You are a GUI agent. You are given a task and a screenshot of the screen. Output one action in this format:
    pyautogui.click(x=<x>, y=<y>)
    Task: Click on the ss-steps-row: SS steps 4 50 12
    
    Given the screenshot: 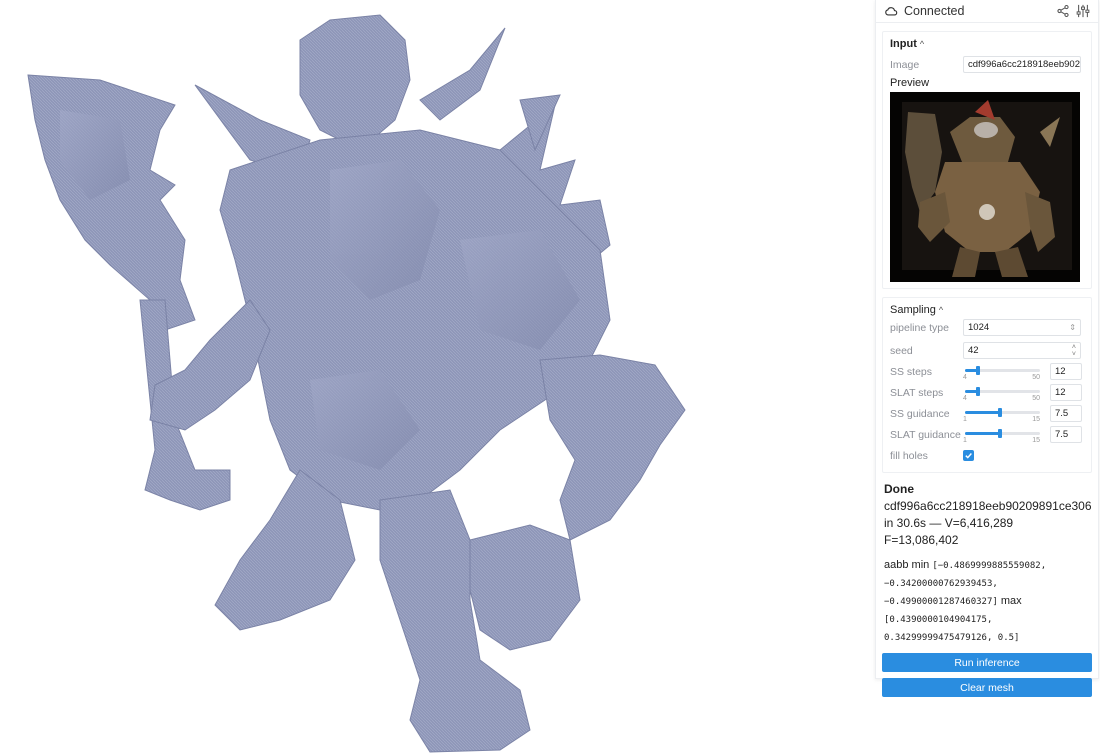 What is the action you would take?
    pyautogui.click(x=987, y=371)
    